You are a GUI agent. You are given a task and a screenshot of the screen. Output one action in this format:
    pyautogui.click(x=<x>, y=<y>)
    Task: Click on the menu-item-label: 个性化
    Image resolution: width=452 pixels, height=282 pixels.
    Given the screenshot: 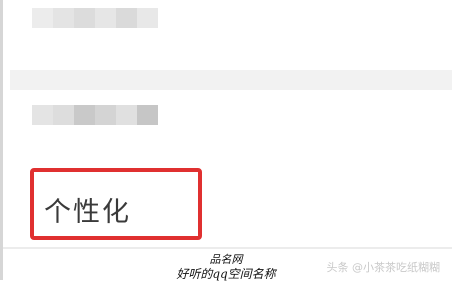 What is the action you would take?
    pyautogui.click(x=87, y=212)
    